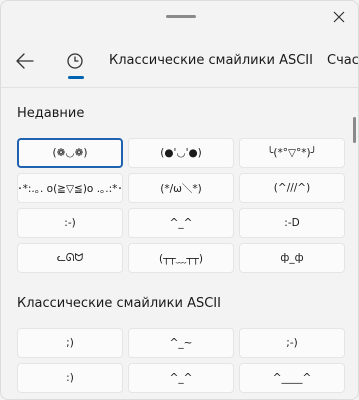 Image resolution: width=359 pixels, height=400 pixels. Describe the element at coordinates (70, 378) in the screenshot. I see `kaomoji-cell: :)` at that location.